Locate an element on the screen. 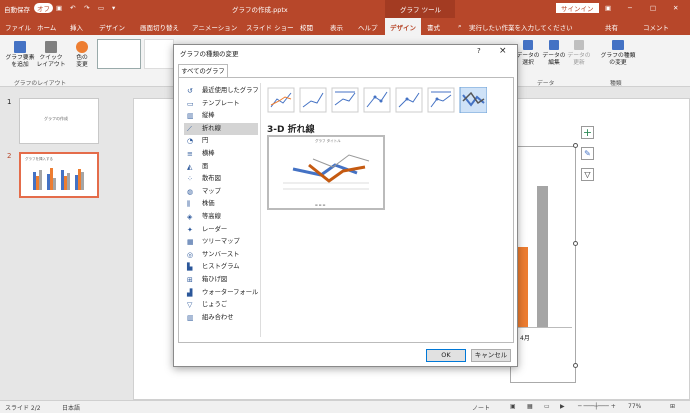  boxwhisker-icon: ⊞ is located at coordinates (190, 280).